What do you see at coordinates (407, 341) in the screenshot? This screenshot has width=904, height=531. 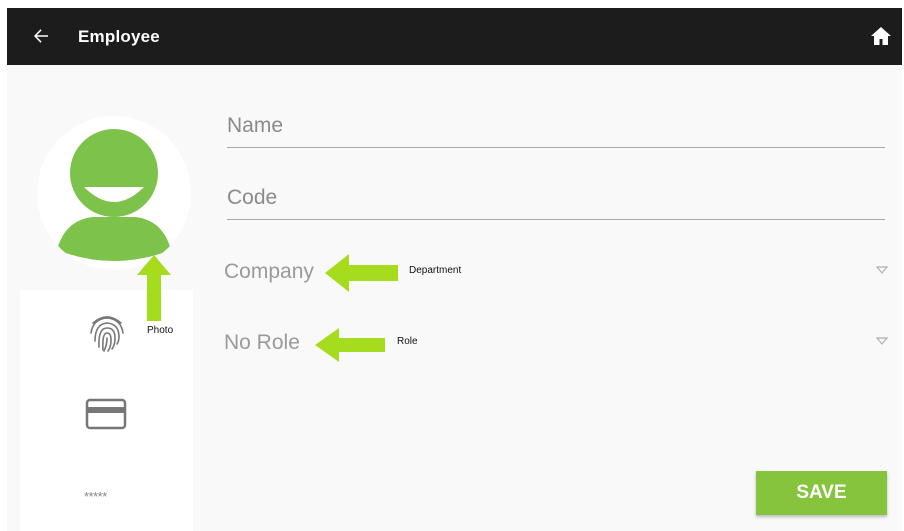 I see `role-annotation-label: Role` at bounding box center [407, 341].